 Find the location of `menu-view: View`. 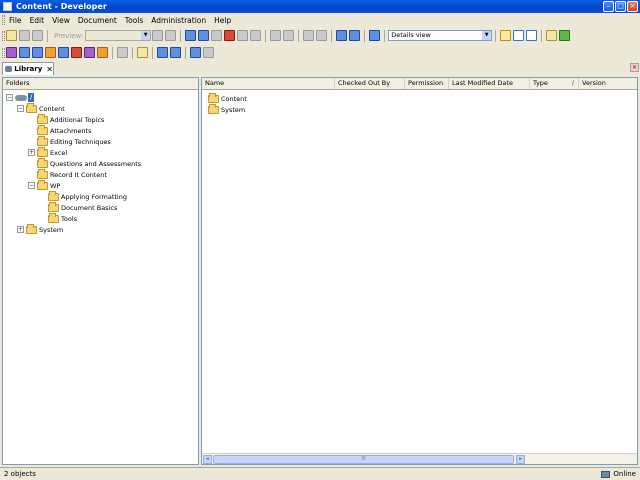

menu-view: View is located at coordinates (61, 20).